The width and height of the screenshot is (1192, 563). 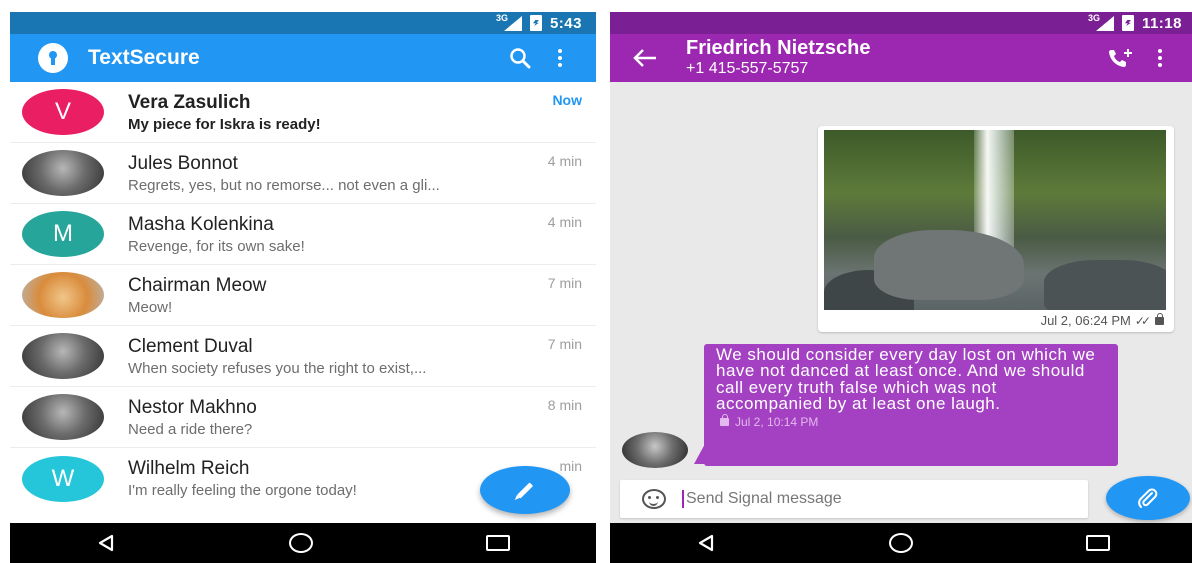 What do you see at coordinates (362, 295) in the screenshot?
I see `conversation-text: Chairman Meow Meow!` at bounding box center [362, 295].